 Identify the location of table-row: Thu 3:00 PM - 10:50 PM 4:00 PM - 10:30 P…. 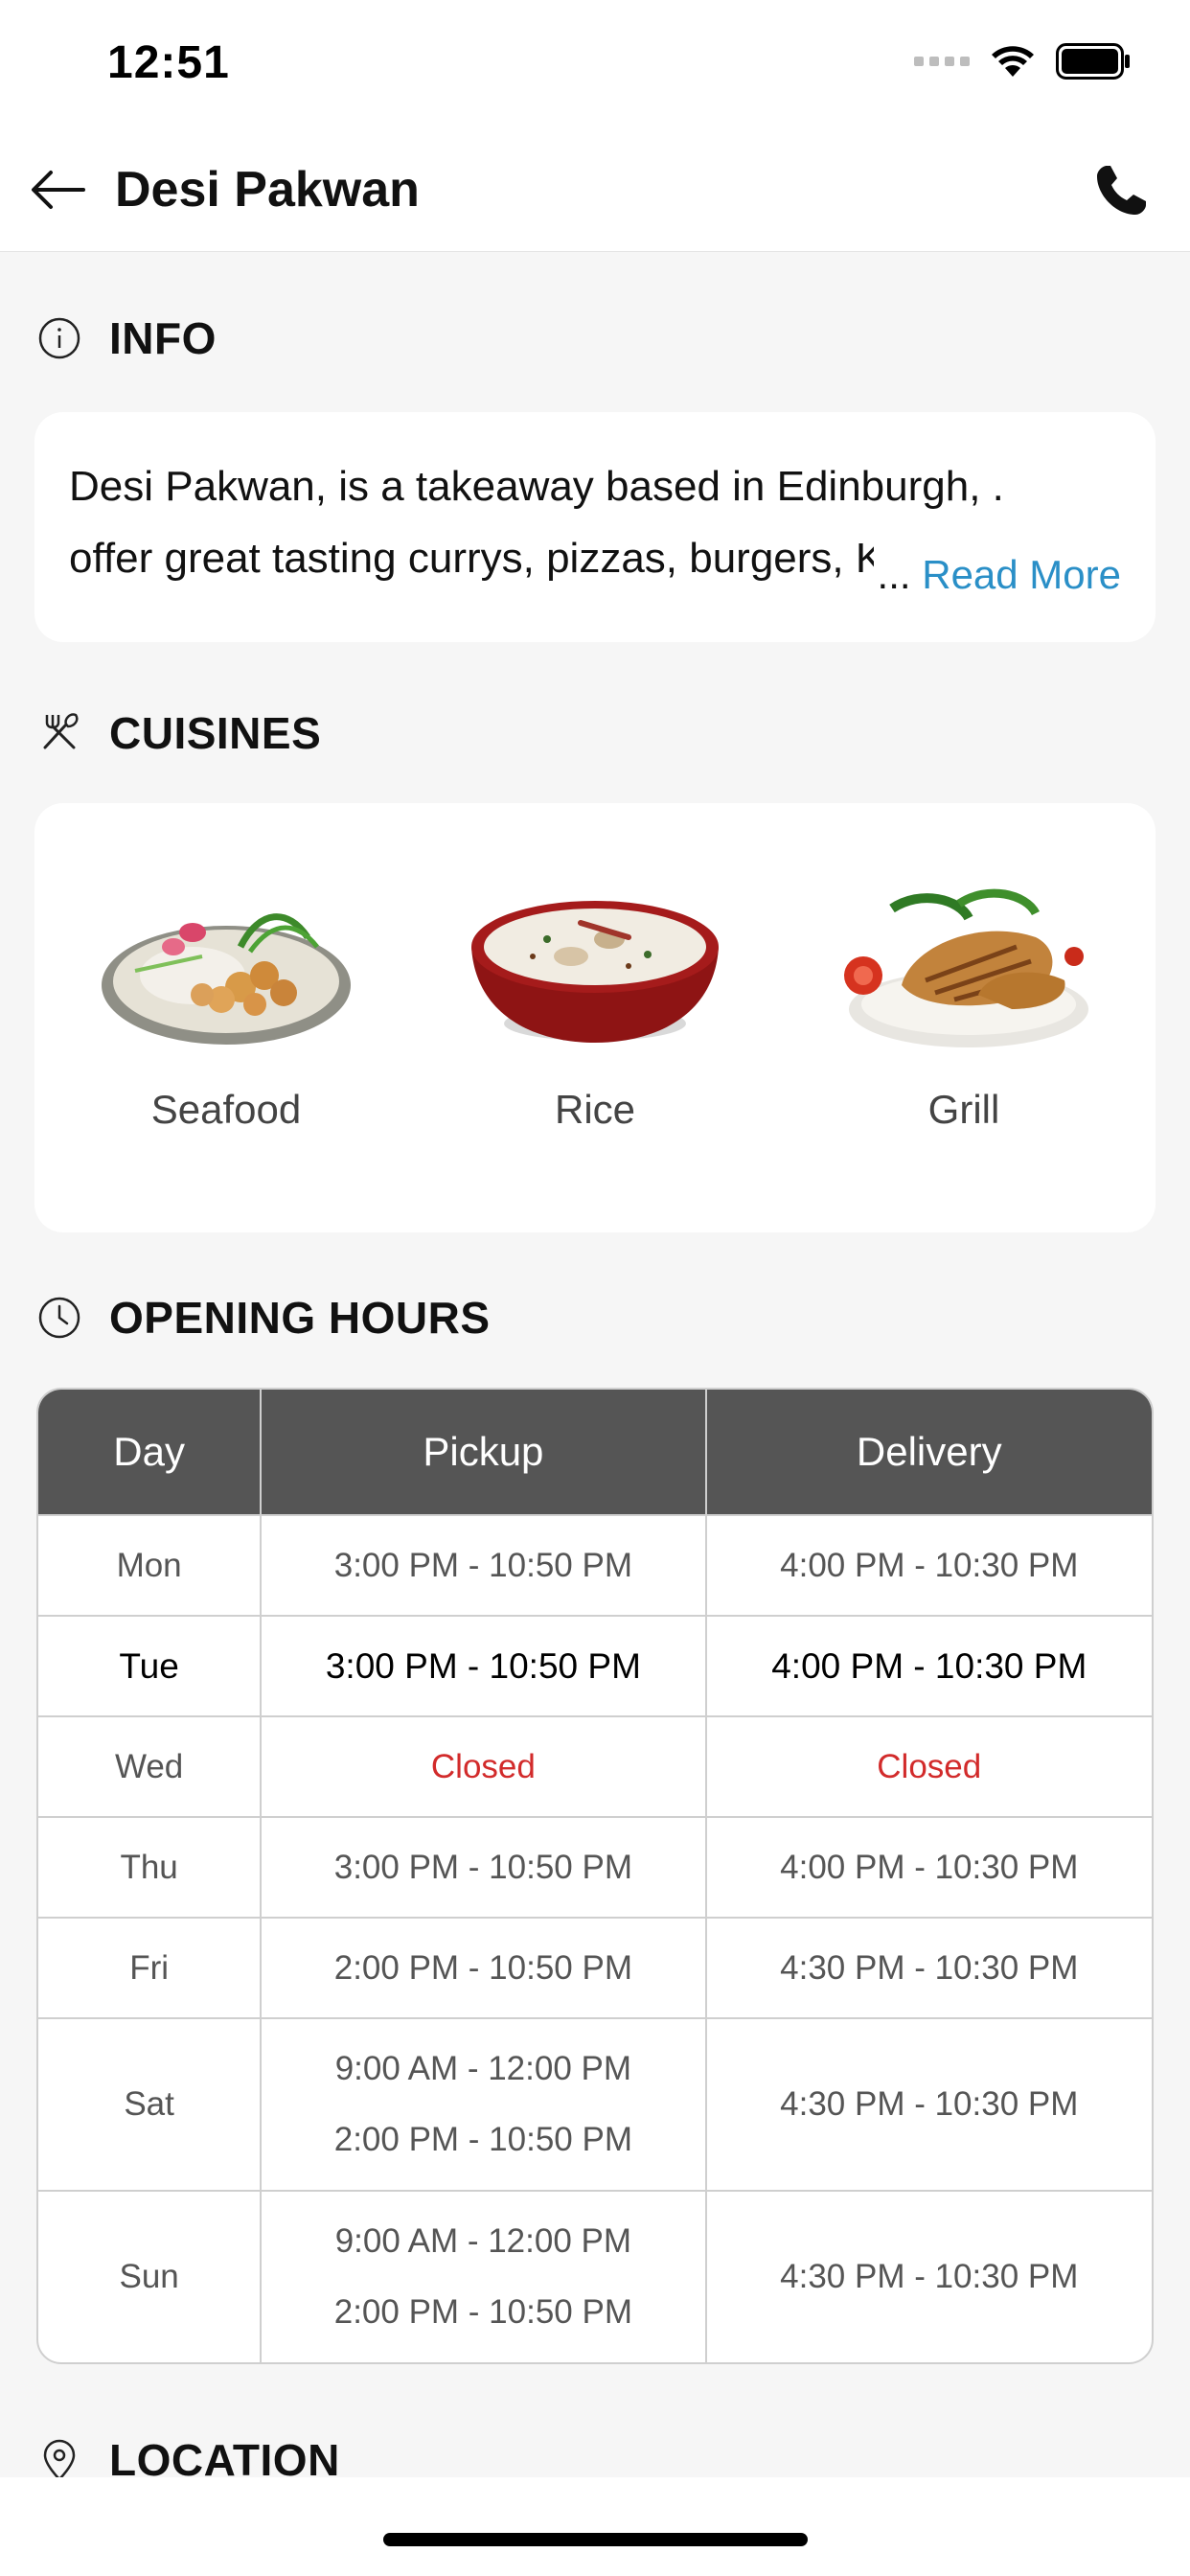
(595, 1866).